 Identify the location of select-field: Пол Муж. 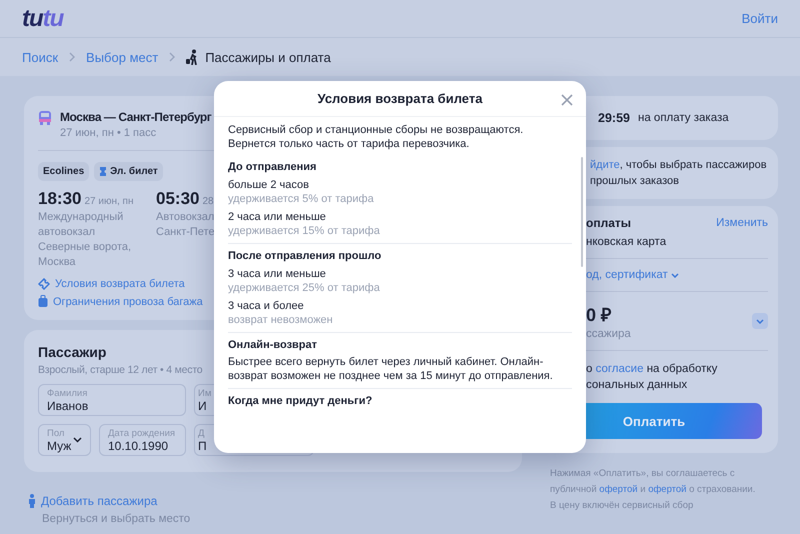
(64, 440).